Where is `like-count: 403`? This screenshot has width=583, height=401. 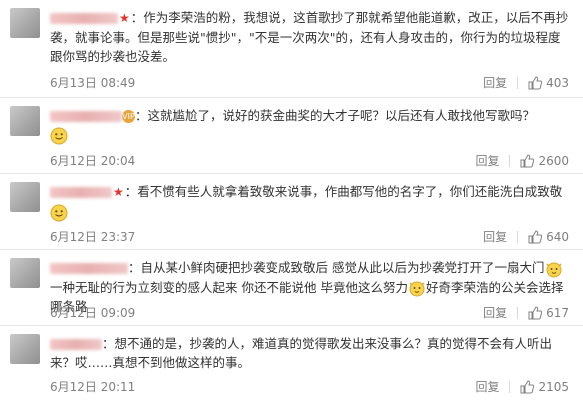
like-count: 403 is located at coordinates (557, 82).